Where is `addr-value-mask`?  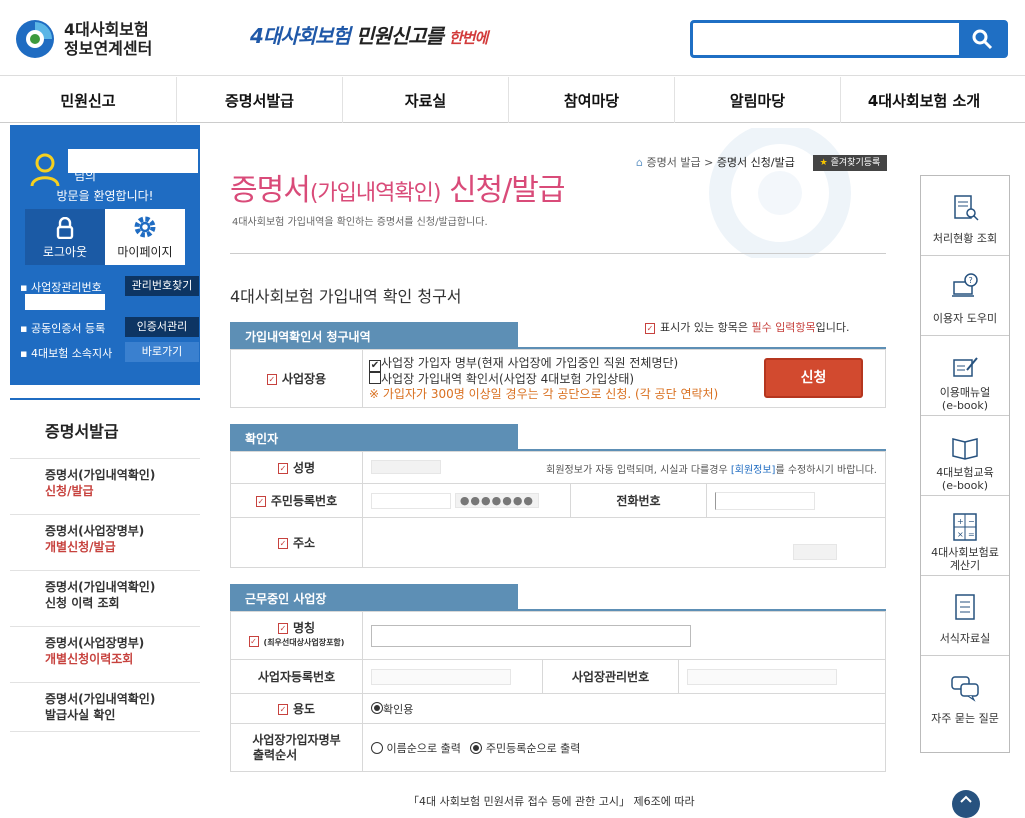
addr-value-mask is located at coordinates (815, 552).